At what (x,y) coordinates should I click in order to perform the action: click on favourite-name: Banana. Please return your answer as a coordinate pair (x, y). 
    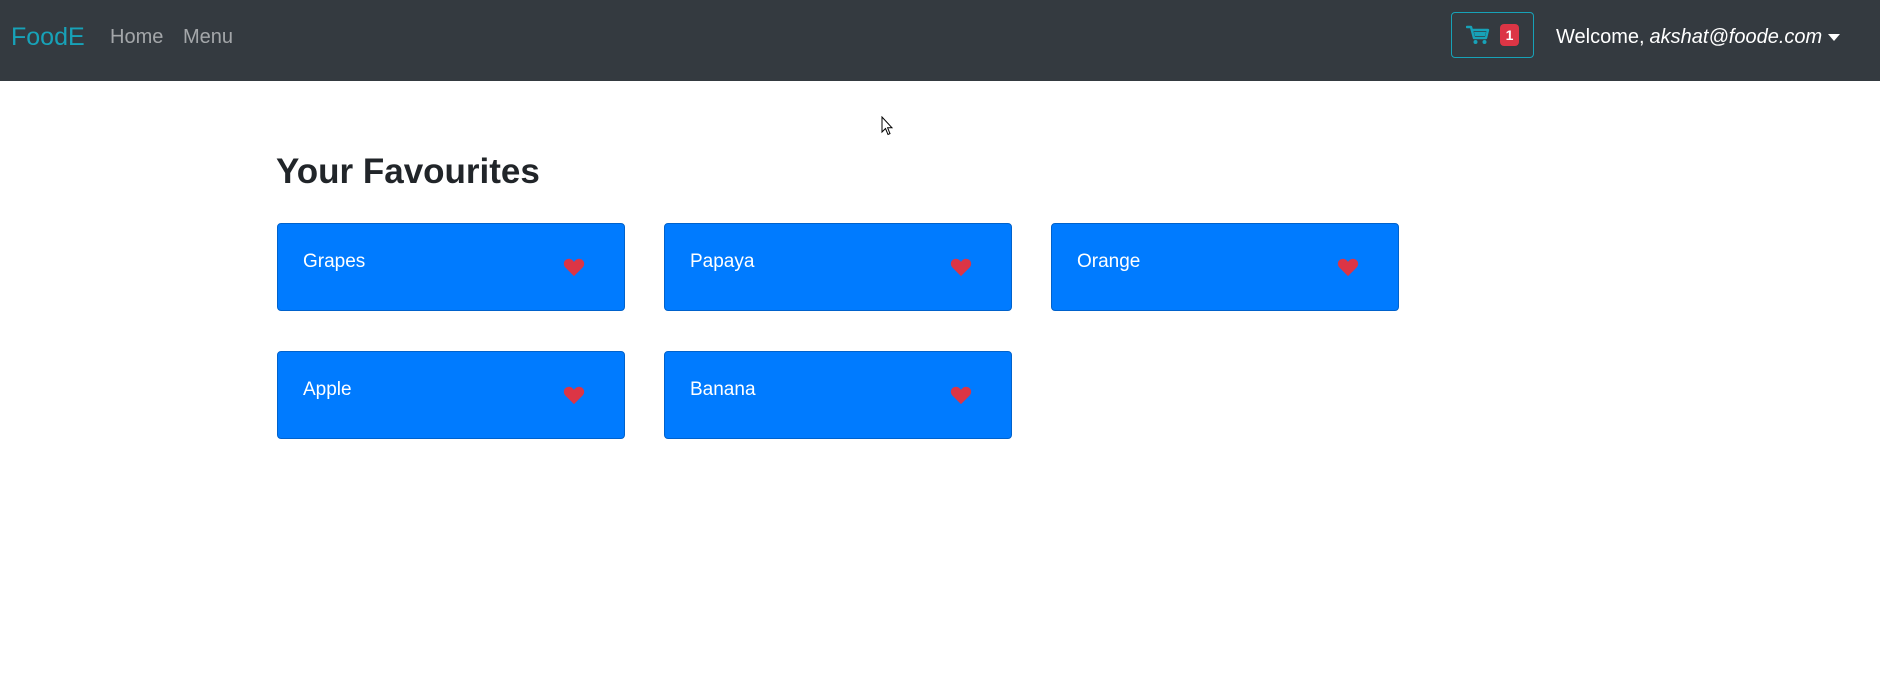
    Looking at the image, I should click on (723, 389).